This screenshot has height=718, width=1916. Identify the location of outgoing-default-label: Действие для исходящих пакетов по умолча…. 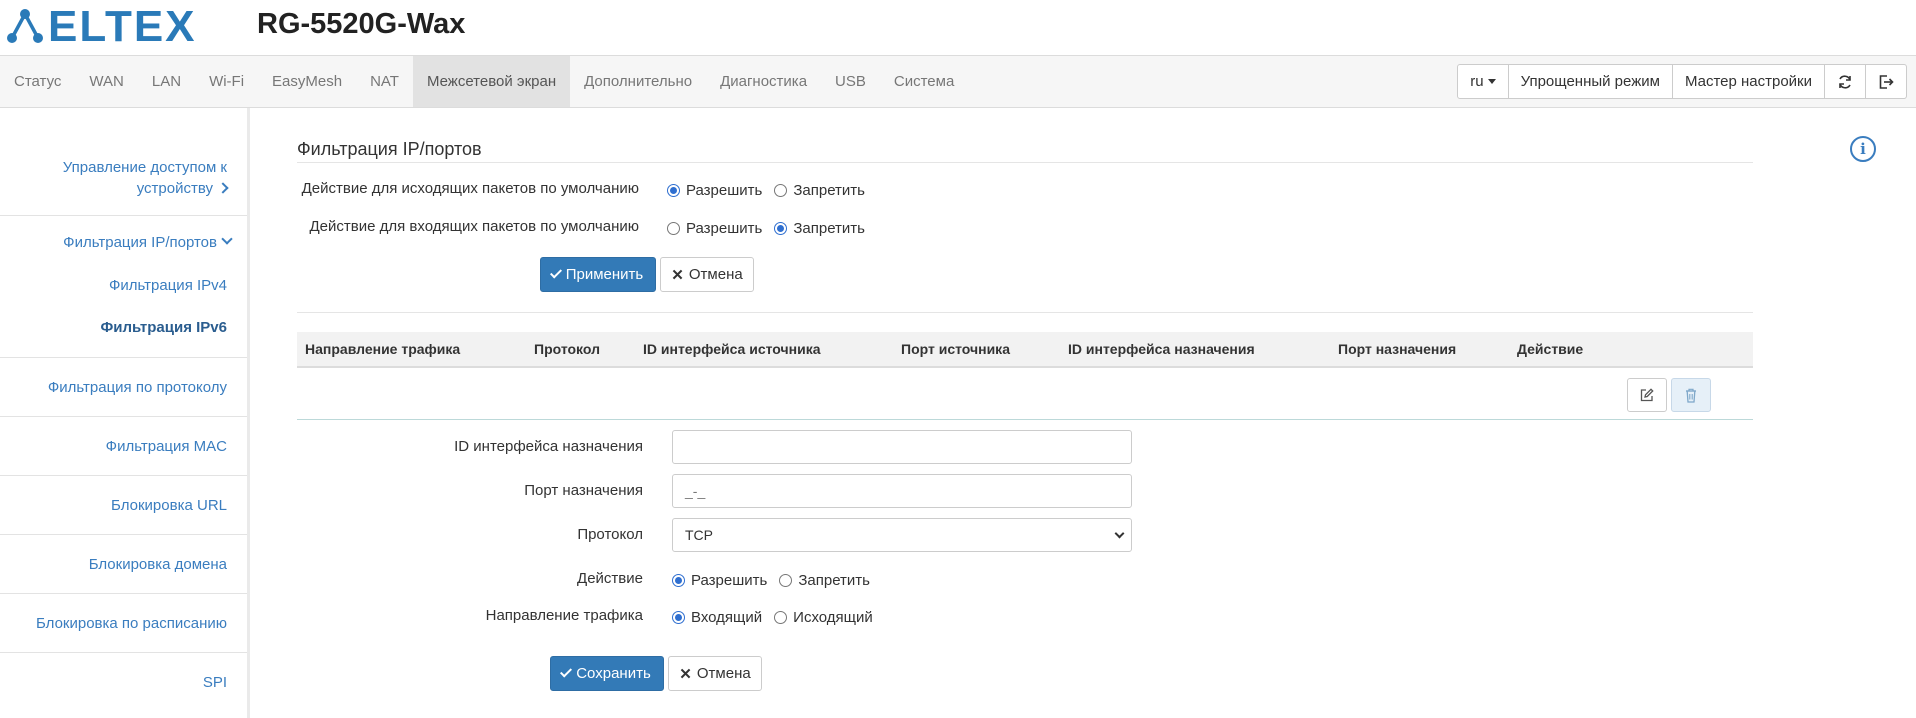
(470, 188).